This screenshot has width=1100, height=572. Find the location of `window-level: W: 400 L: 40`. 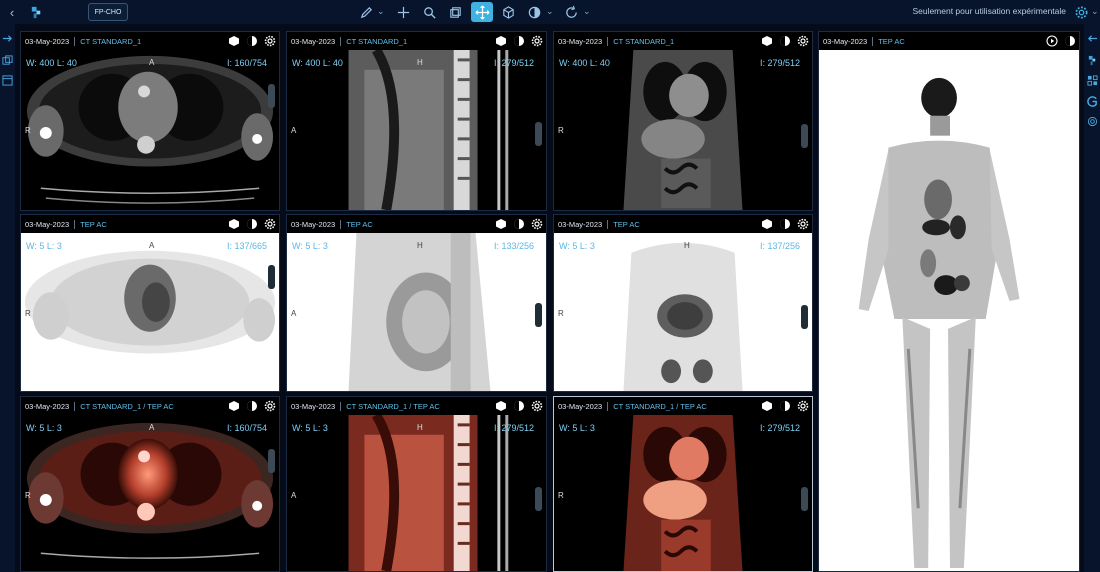

window-level: W: 400 L: 40 is located at coordinates (584, 63).